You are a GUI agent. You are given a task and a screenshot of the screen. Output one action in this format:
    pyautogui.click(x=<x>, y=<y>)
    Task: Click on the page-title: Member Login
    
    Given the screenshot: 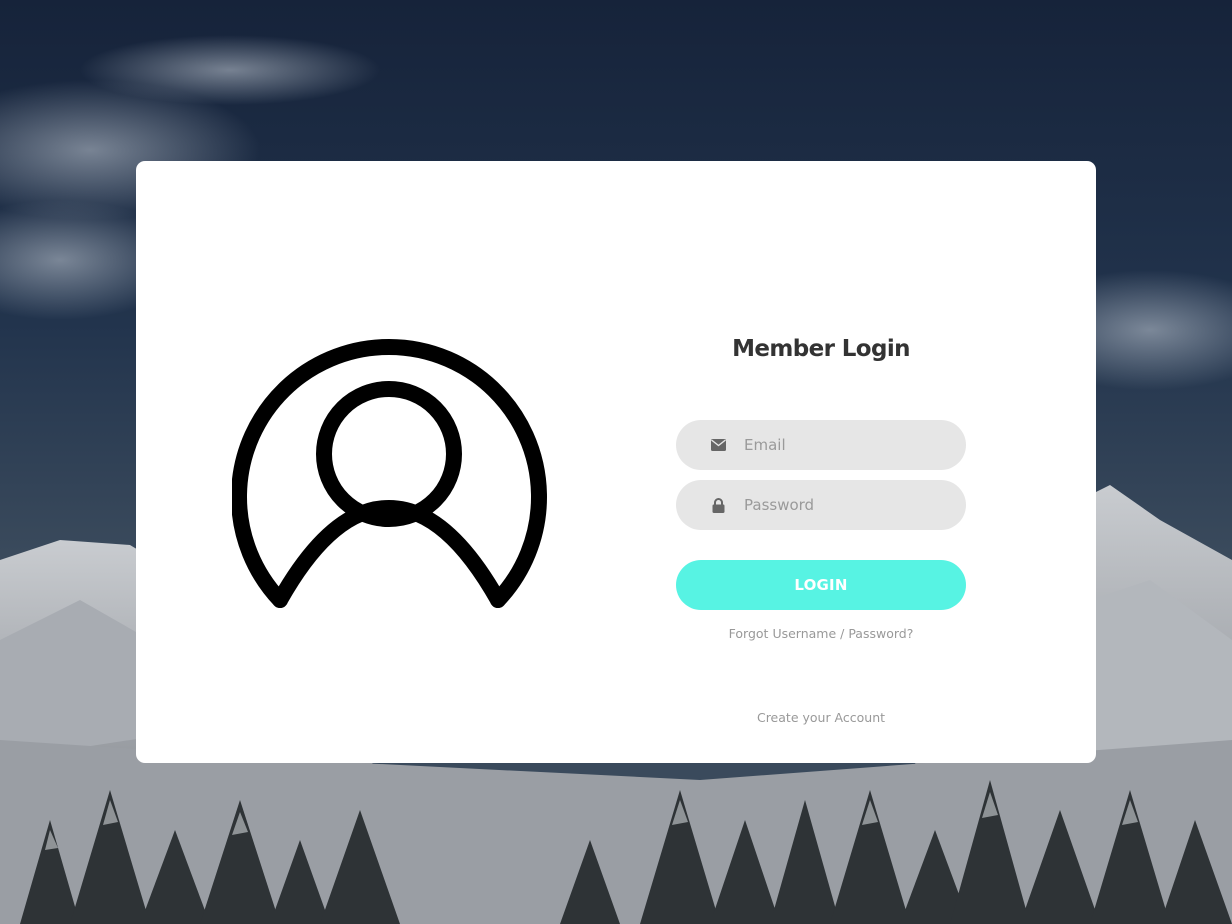 What is the action you would take?
    pyautogui.click(x=821, y=349)
    